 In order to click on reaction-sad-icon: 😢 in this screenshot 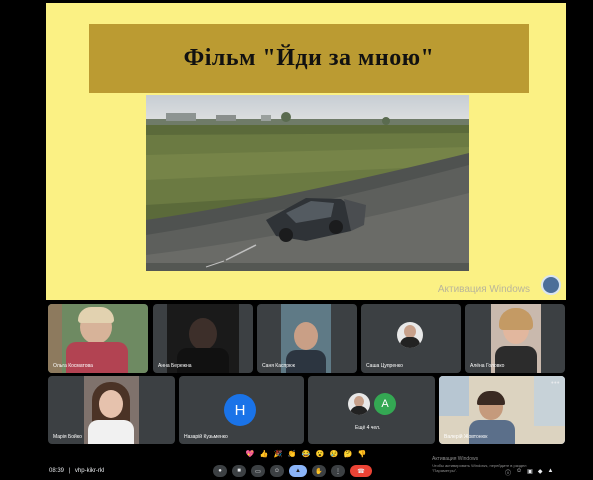, I will do `click(334, 454)`.